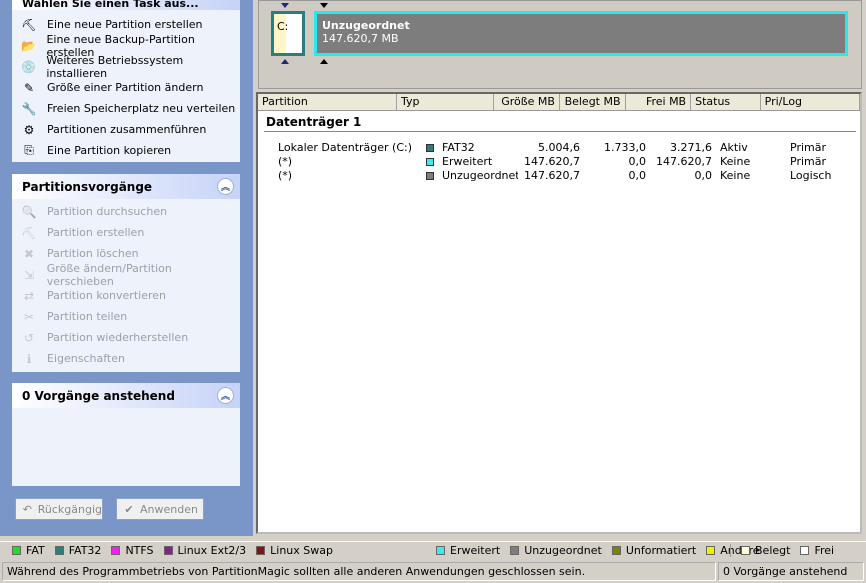  Describe the element at coordinates (684, 161) in the screenshot. I see `cell-free: 147.620,7` at that location.